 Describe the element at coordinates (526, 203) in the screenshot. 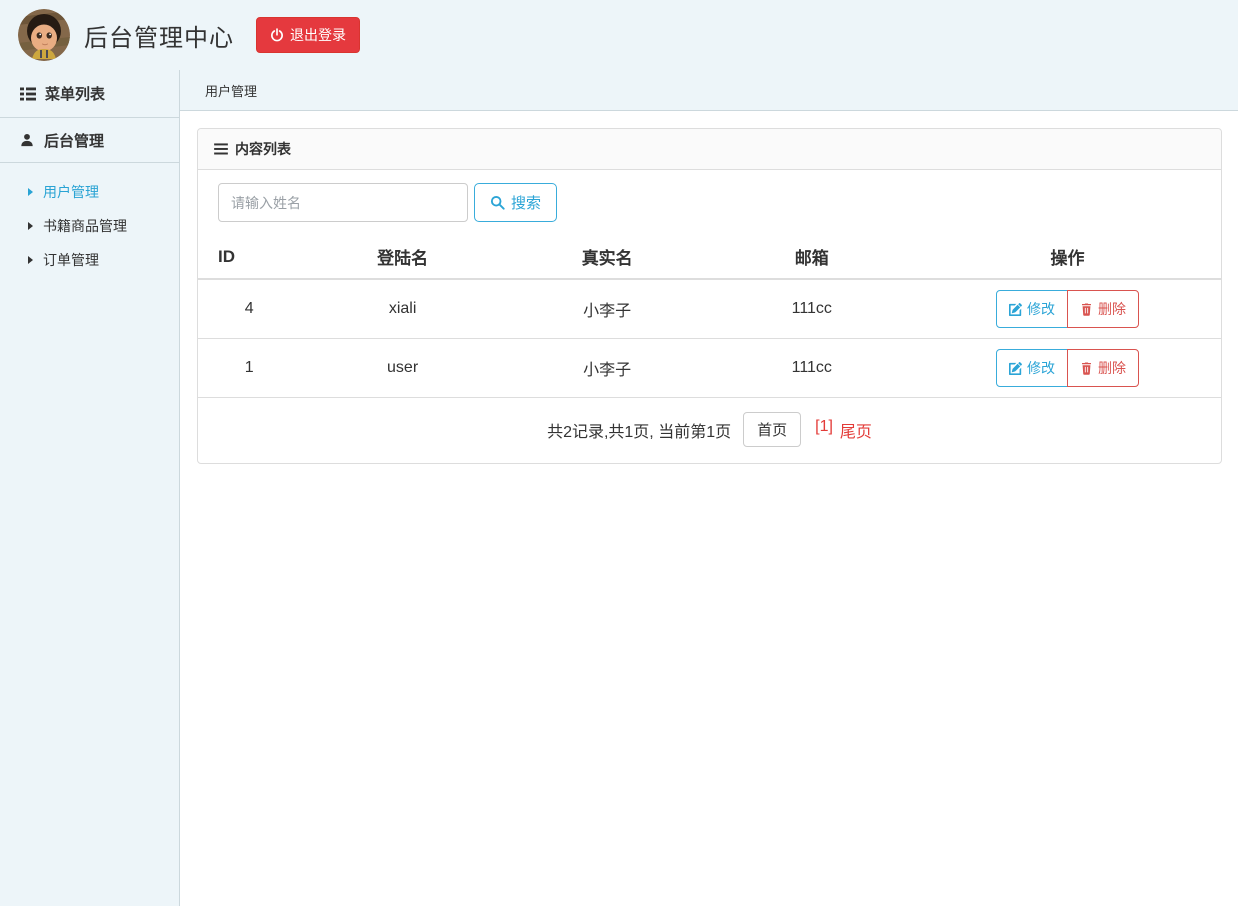

I see `search-button-label: 搜索` at that location.